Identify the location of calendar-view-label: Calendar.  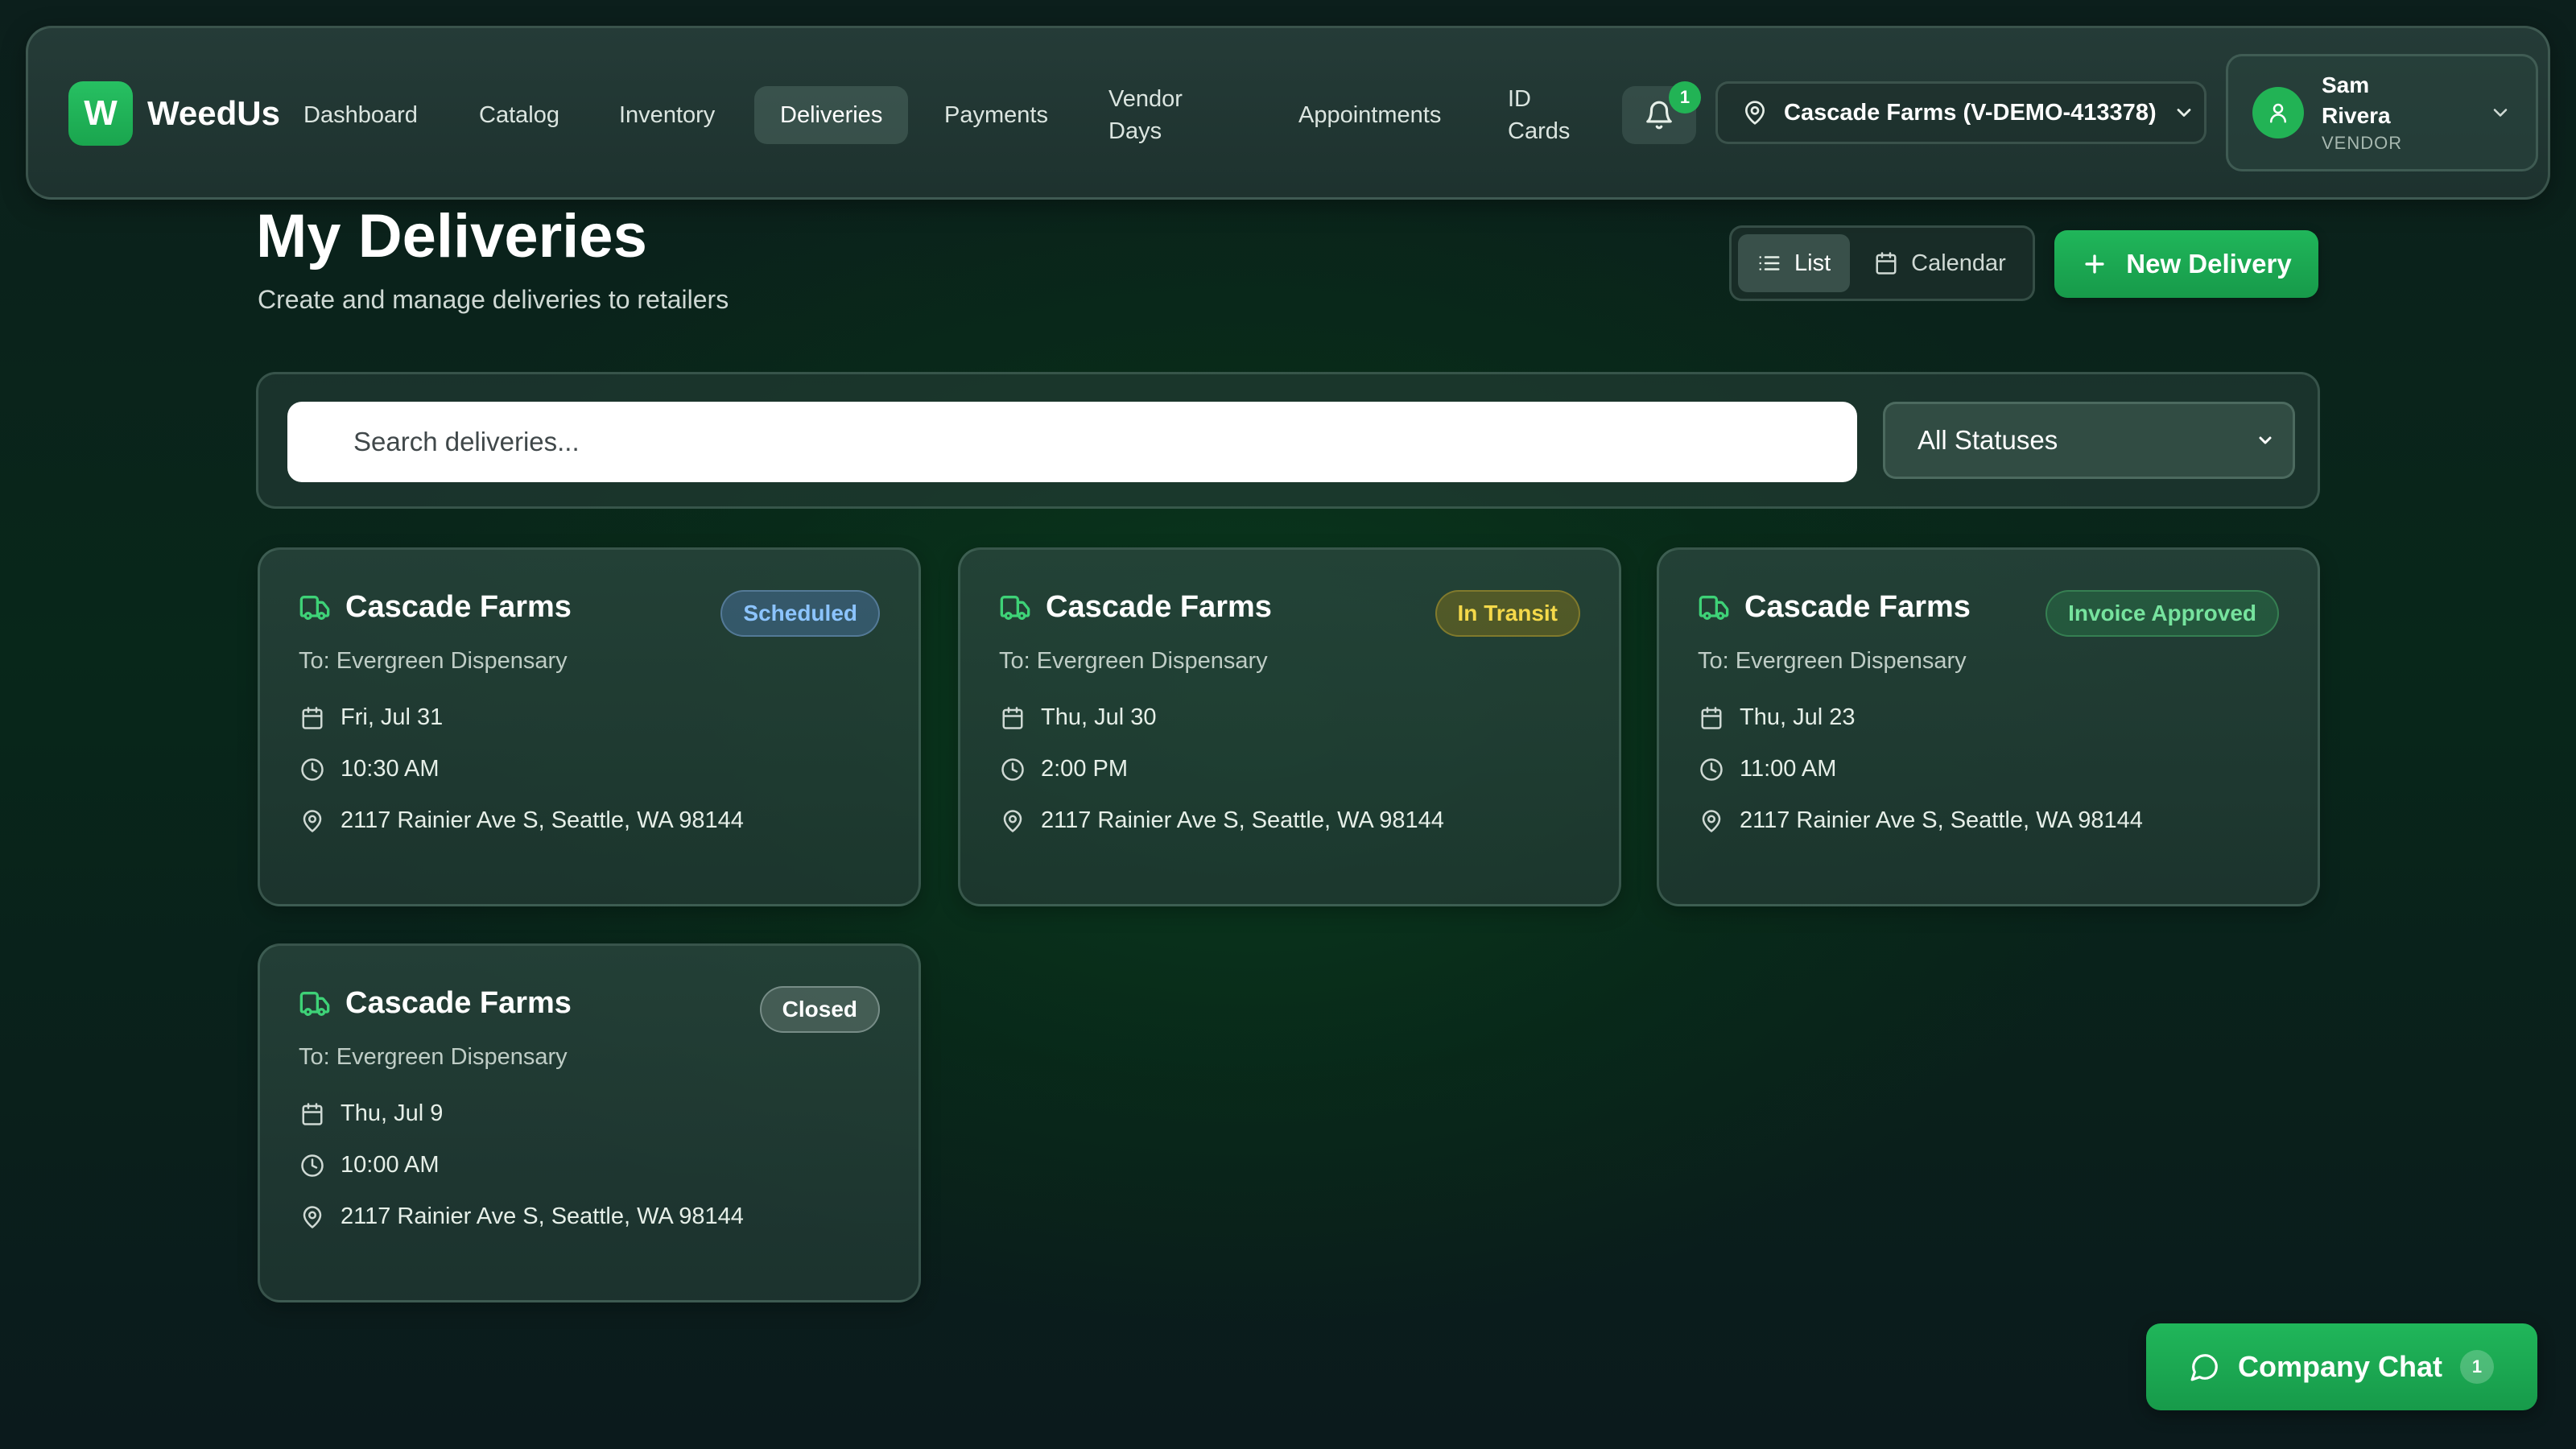
(1958, 263).